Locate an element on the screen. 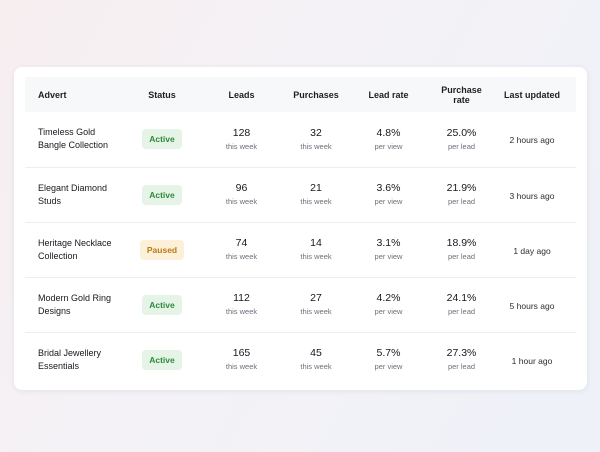 This screenshot has height=452, width=600. last-updated-value: 5 hours ago is located at coordinates (532, 305).